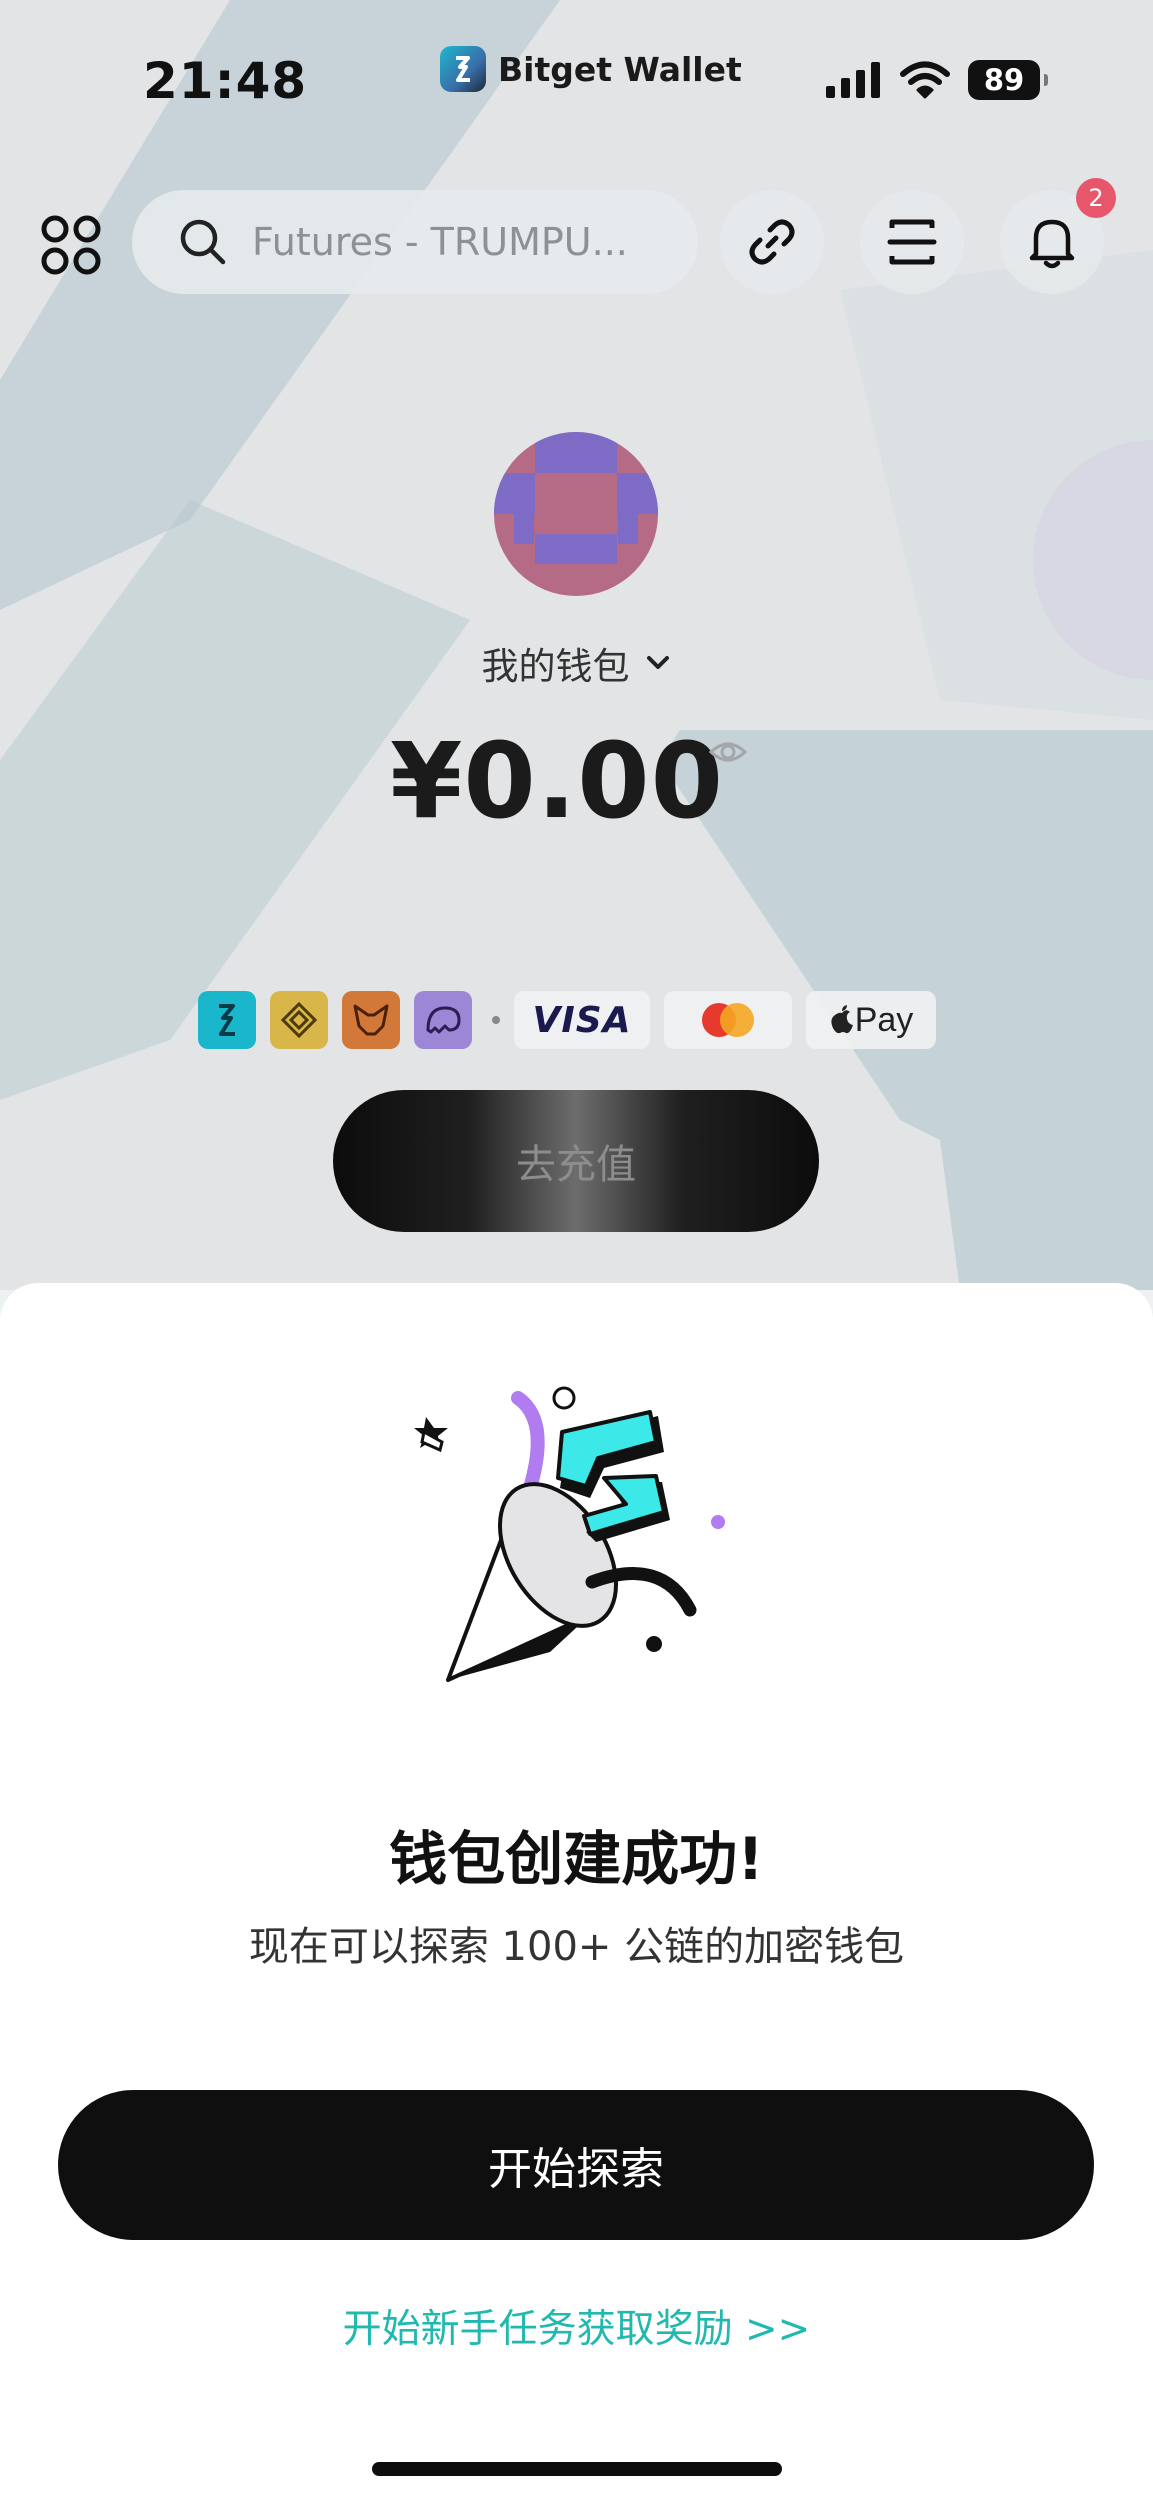  Describe the element at coordinates (576, 2169) in the screenshot. I see `start-explore-label: 开始探索` at that location.